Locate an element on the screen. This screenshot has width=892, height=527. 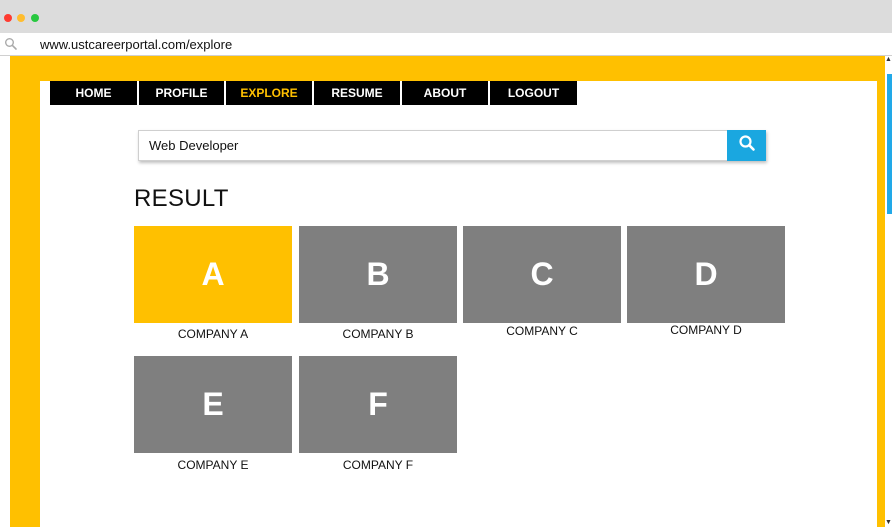
company-tile-a: A is located at coordinates (213, 274).